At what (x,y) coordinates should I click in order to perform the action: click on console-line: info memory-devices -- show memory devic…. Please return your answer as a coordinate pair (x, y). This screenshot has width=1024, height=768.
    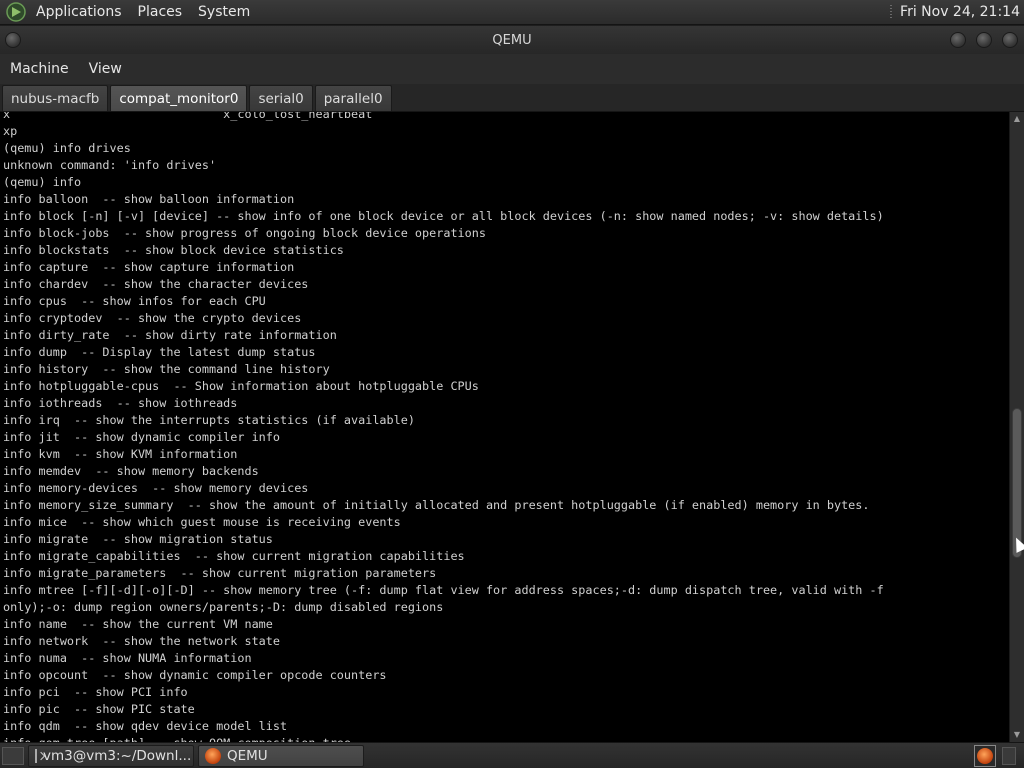
    Looking at the image, I should click on (156, 488).